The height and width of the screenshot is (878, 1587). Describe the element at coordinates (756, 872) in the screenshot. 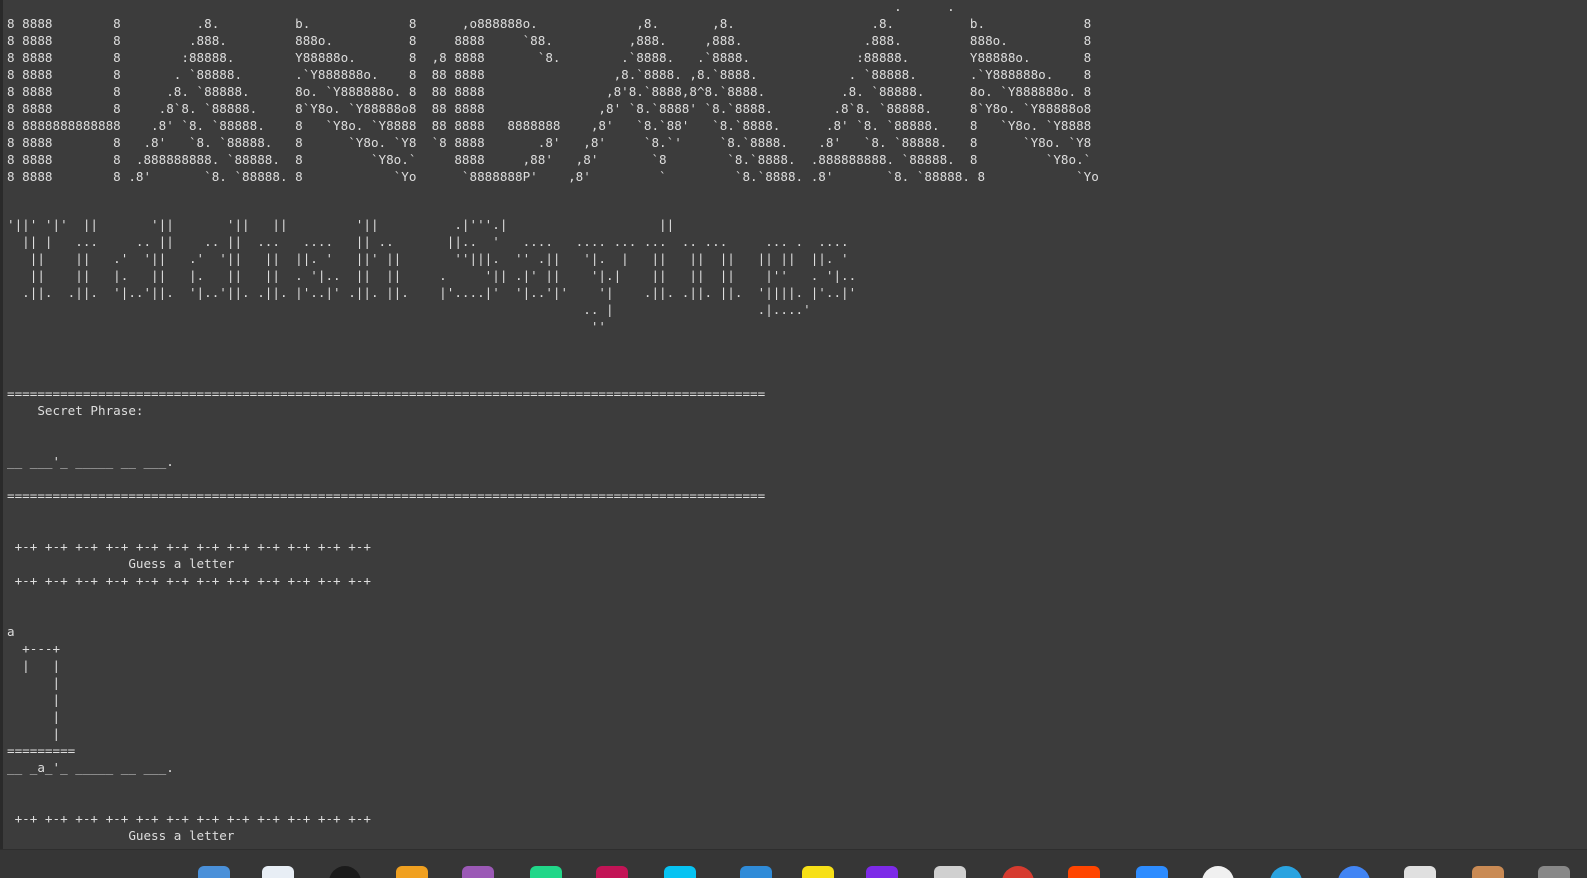

I see `visual-studio-icon` at that location.